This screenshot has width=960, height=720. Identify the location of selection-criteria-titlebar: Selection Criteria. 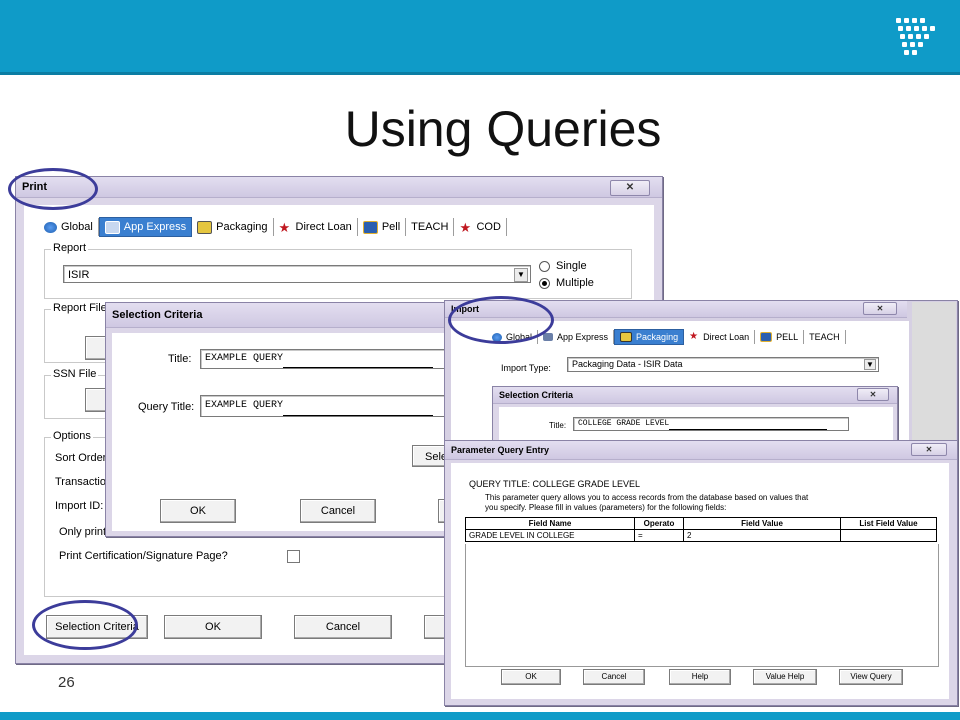
(291, 315).